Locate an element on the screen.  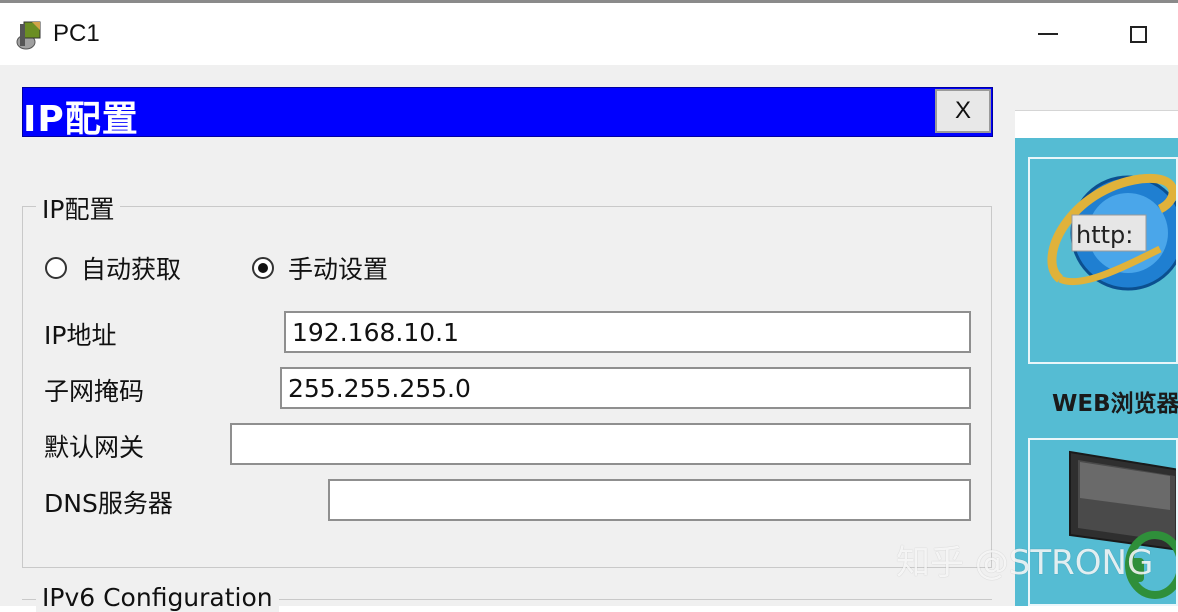
radio-unchecked-icon is located at coordinates (56, 268).